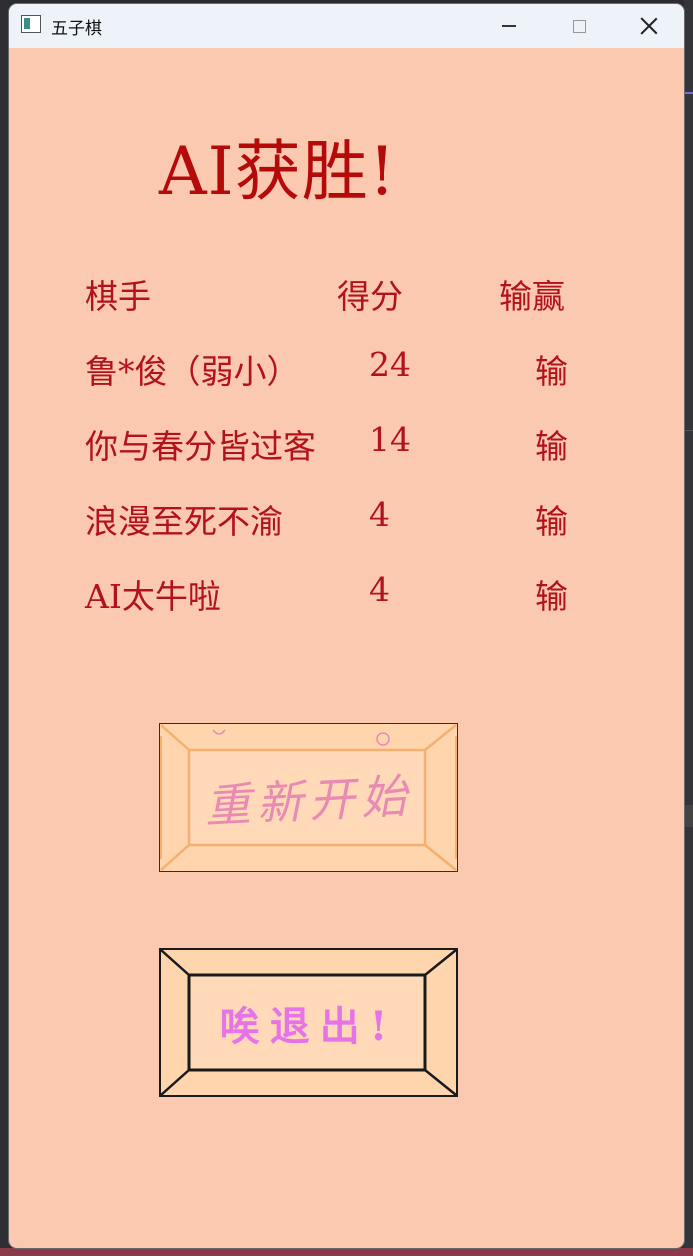 The image size is (693, 1256). I want to click on row-player: 浪漫至死不渝, so click(184, 521).